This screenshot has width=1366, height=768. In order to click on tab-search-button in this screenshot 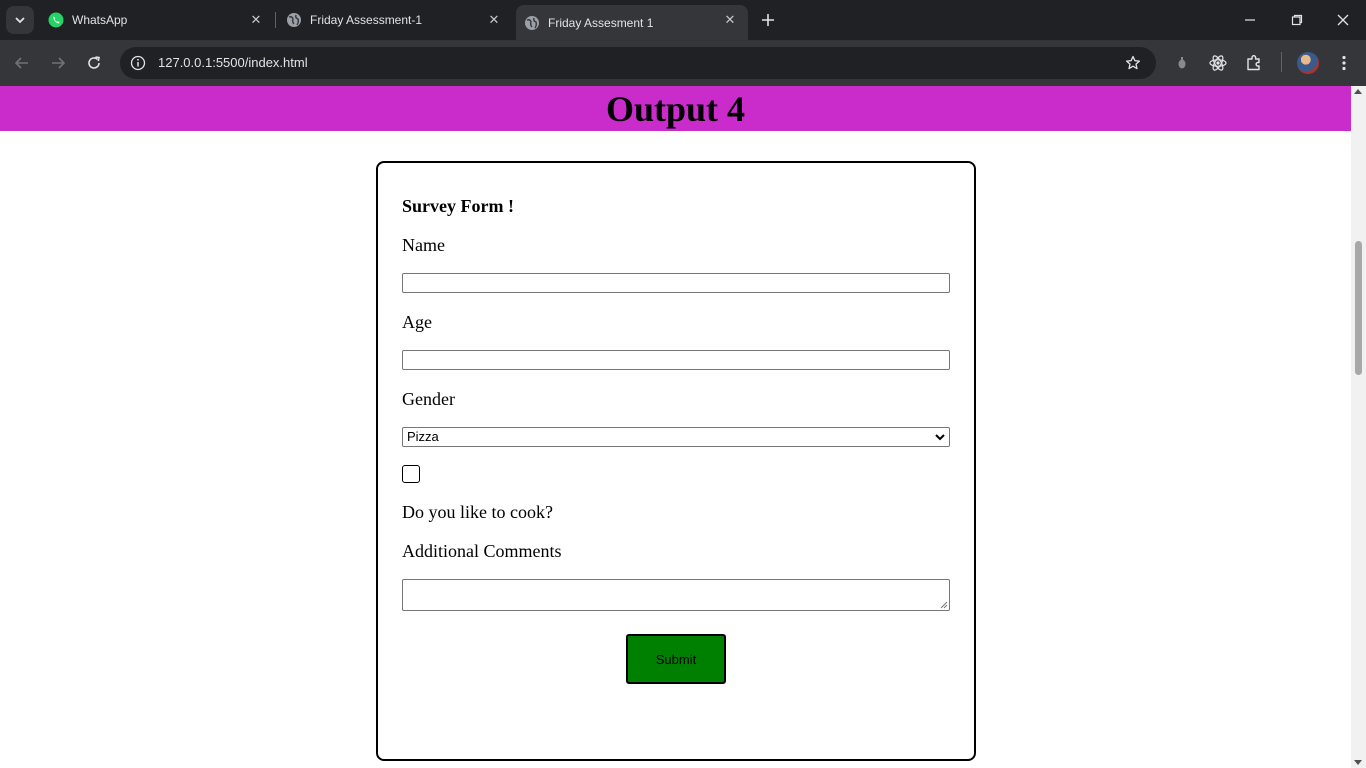, I will do `click(20, 20)`.